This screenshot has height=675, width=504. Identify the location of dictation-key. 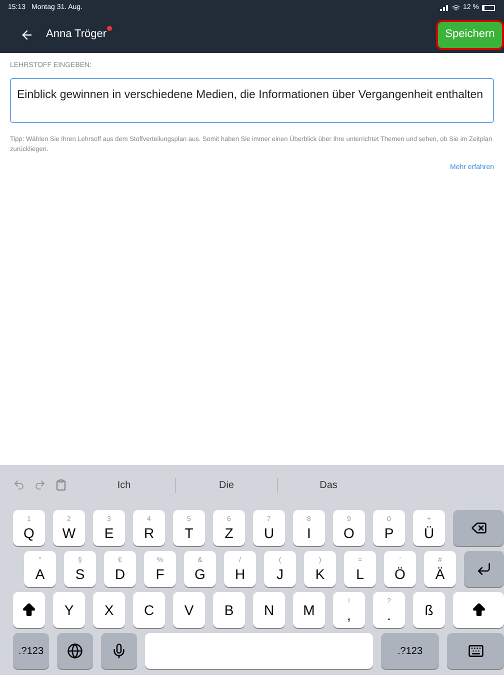
(119, 651).